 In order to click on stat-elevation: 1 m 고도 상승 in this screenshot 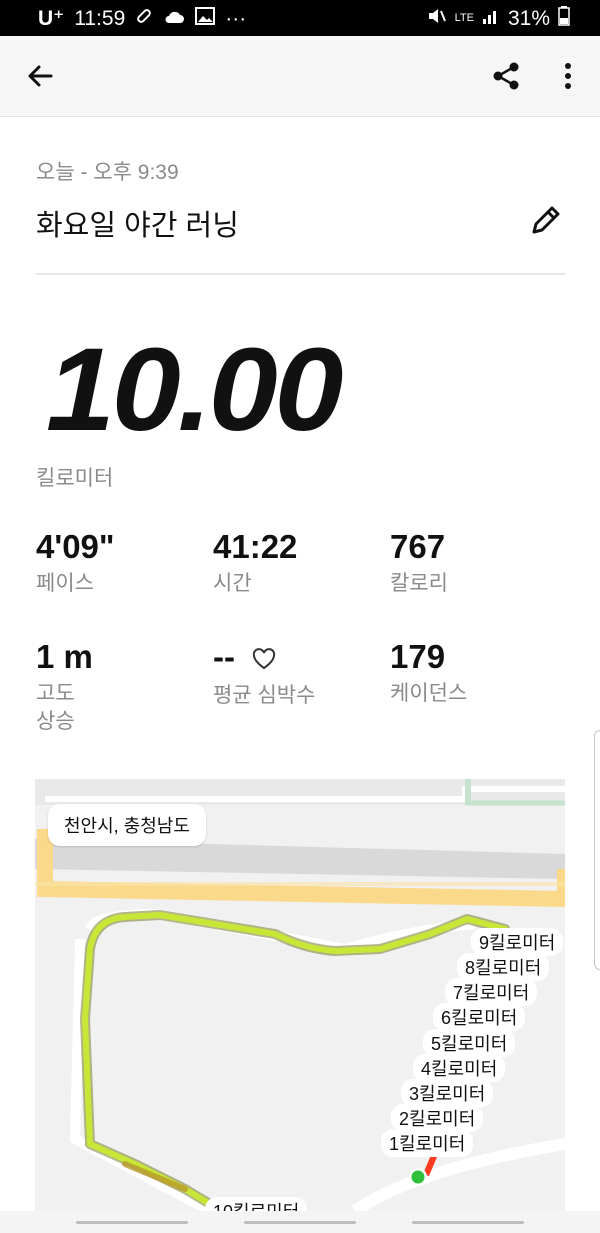, I will do `click(121, 687)`.